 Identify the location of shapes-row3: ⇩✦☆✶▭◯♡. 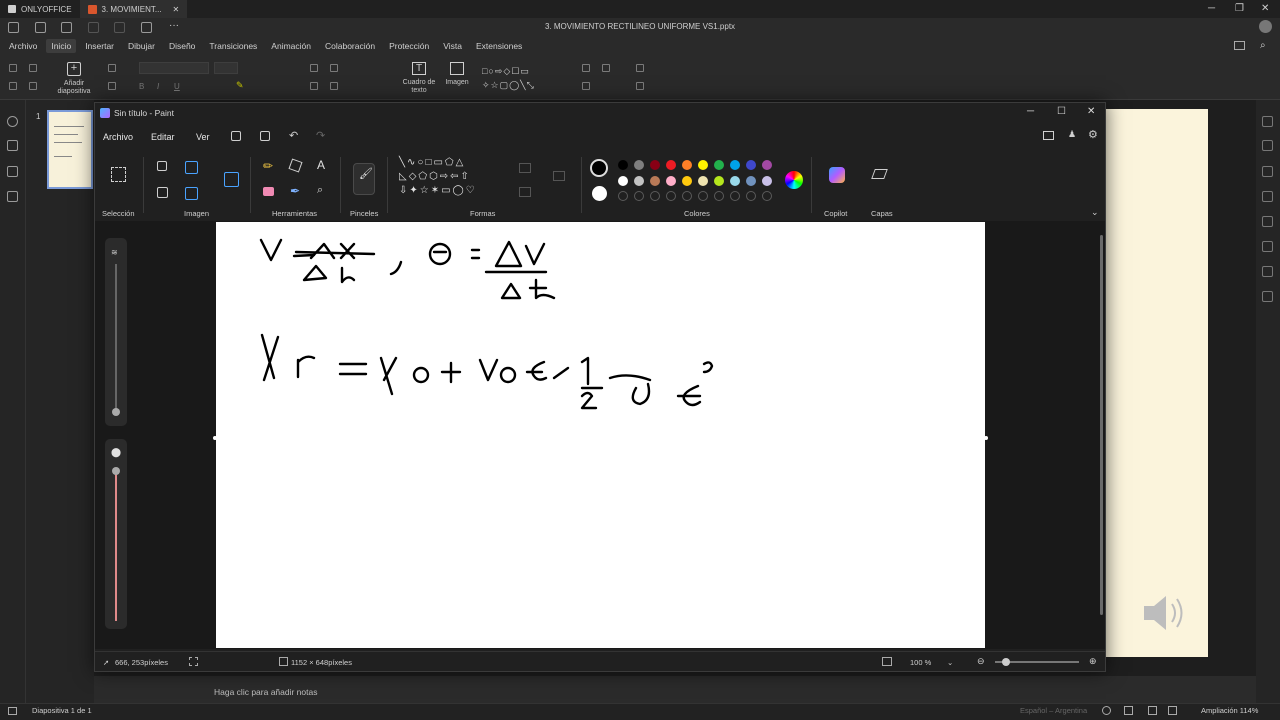
(438, 190).